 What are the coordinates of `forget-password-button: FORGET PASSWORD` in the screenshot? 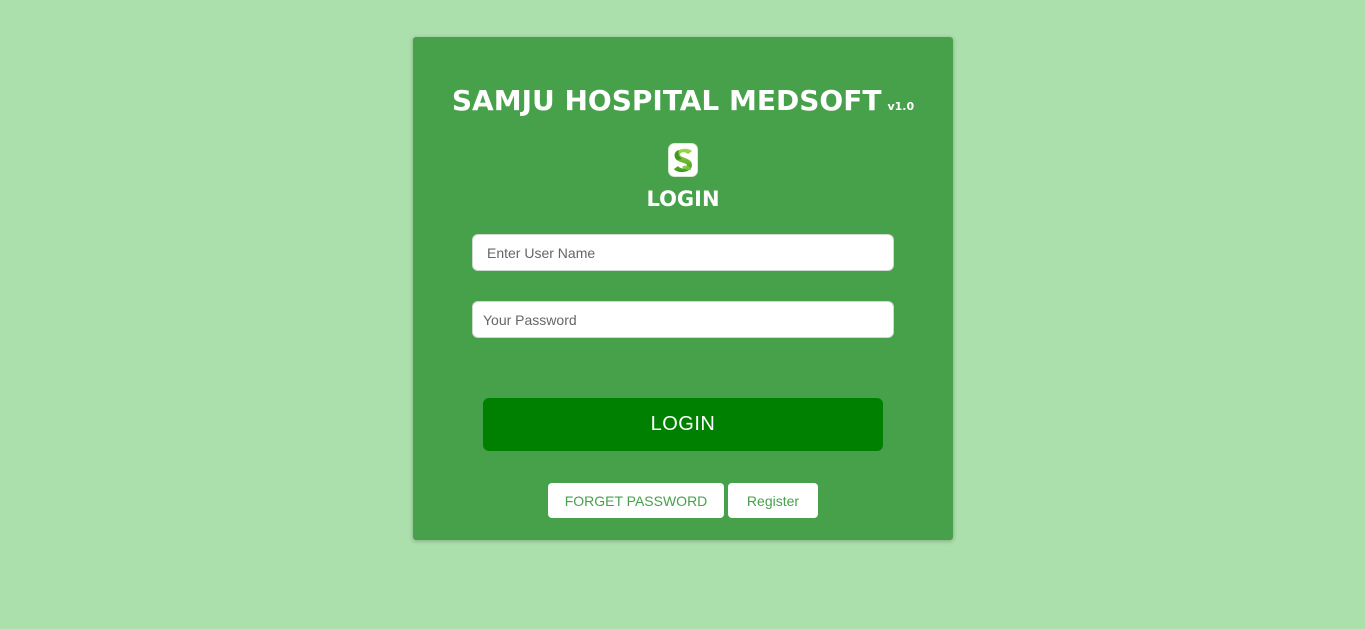 It's located at (636, 500).